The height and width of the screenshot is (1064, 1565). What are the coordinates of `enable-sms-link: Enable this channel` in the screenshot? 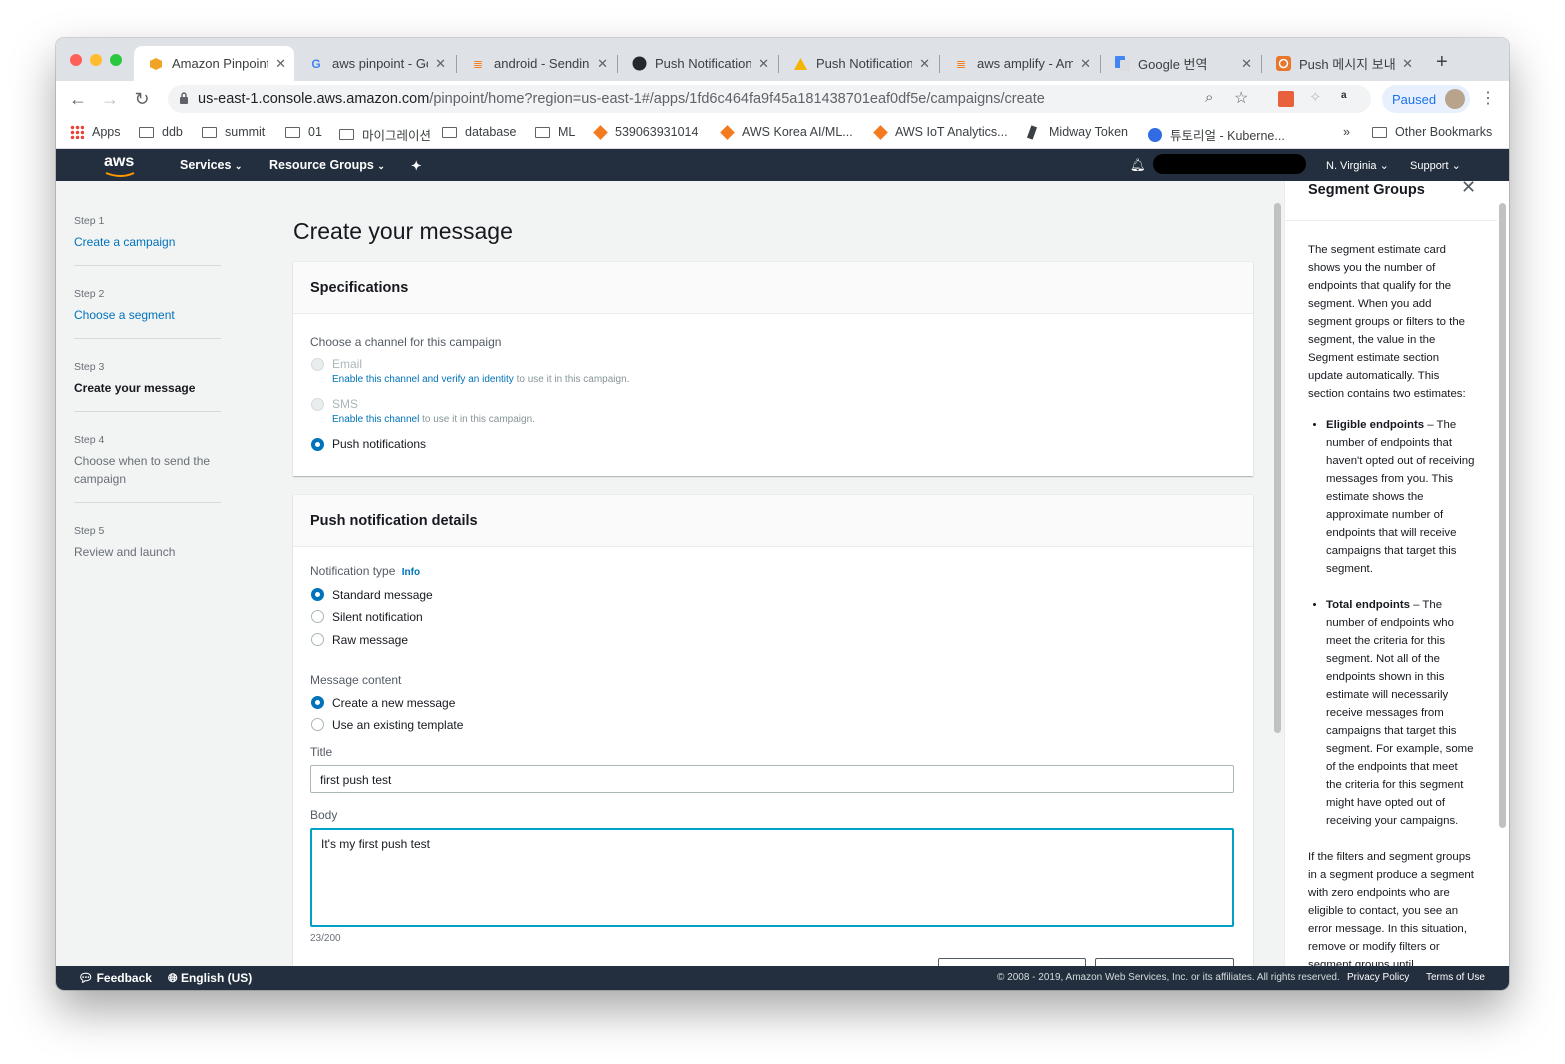 It's located at (375, 419).